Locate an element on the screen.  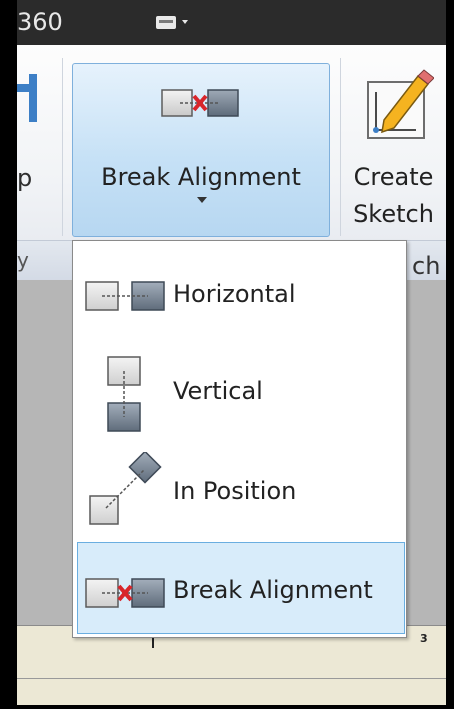
folder-dropdown-icon is located at coordinates (172, 22).